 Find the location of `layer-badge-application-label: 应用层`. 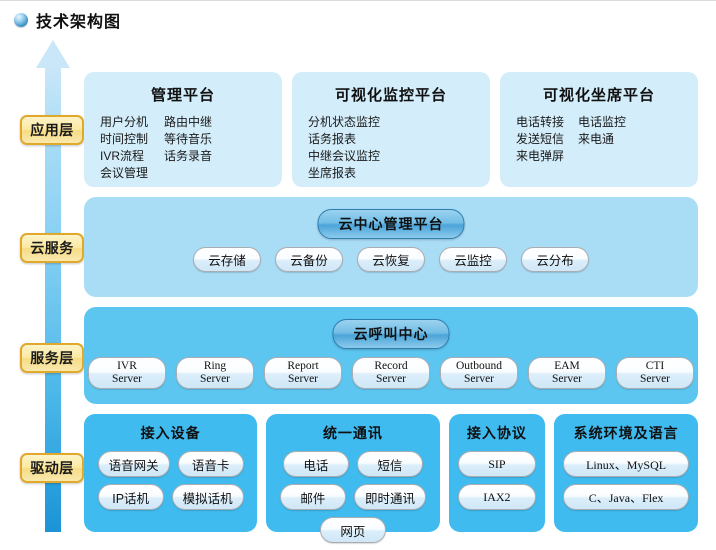

layer-badge-application-label: 应用层 is located at coordinates (52, 130).